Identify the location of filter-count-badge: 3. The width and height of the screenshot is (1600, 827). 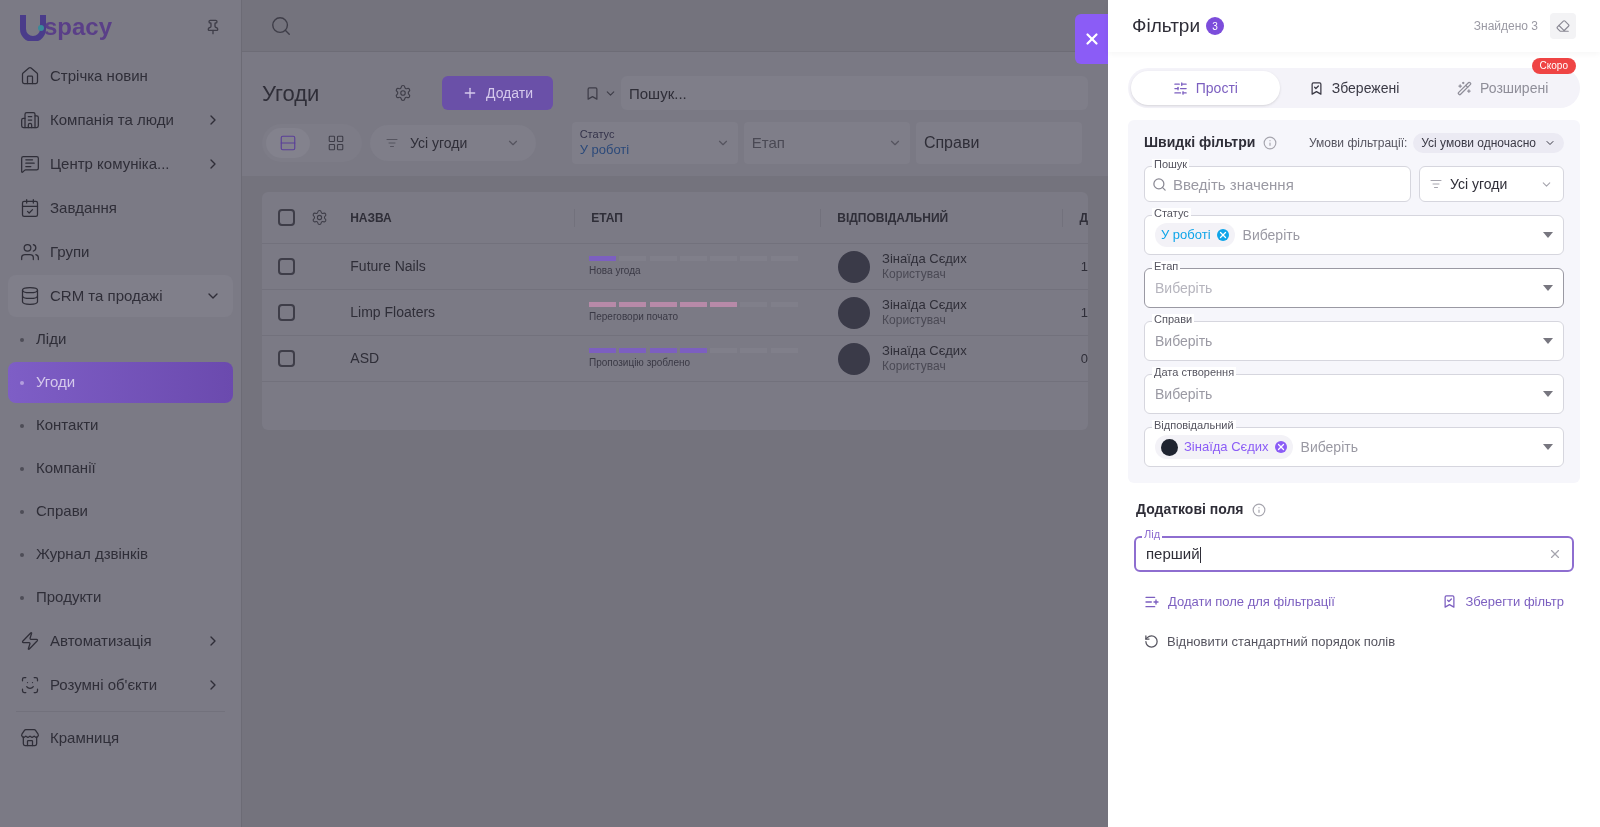
(1215, 26).